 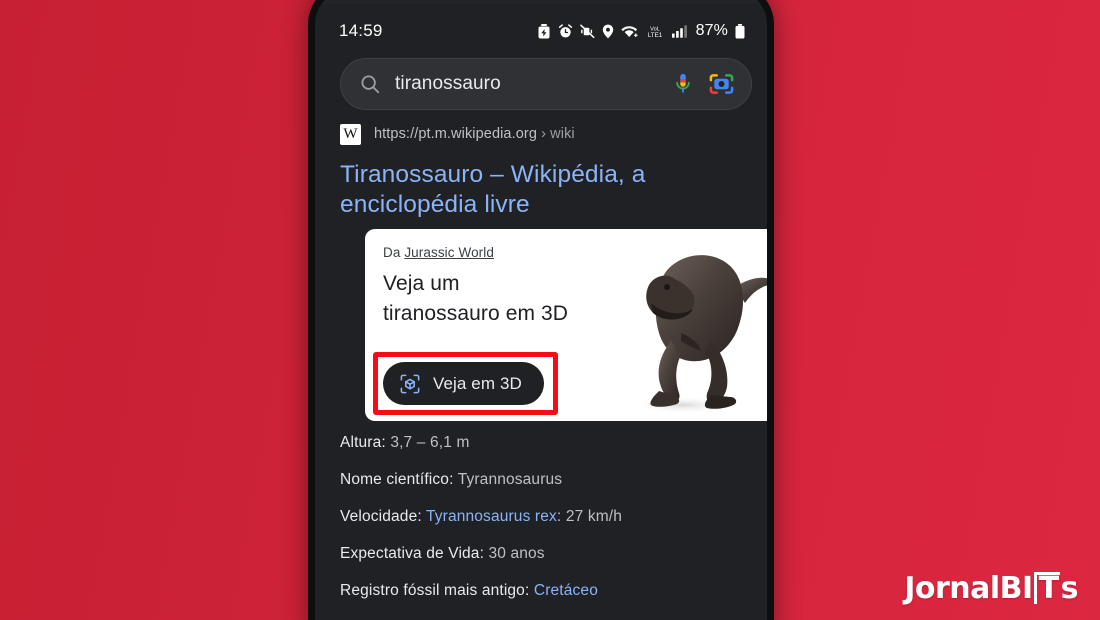 I want to click on status-icon-tray: VoL LTE1 87%, so click(x=641, y=31).